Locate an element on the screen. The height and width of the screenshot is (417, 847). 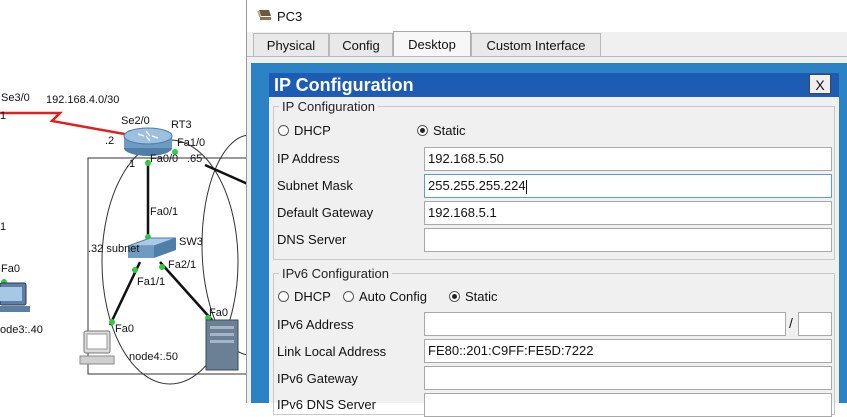
server-icon is located at coordinates (222, 345).